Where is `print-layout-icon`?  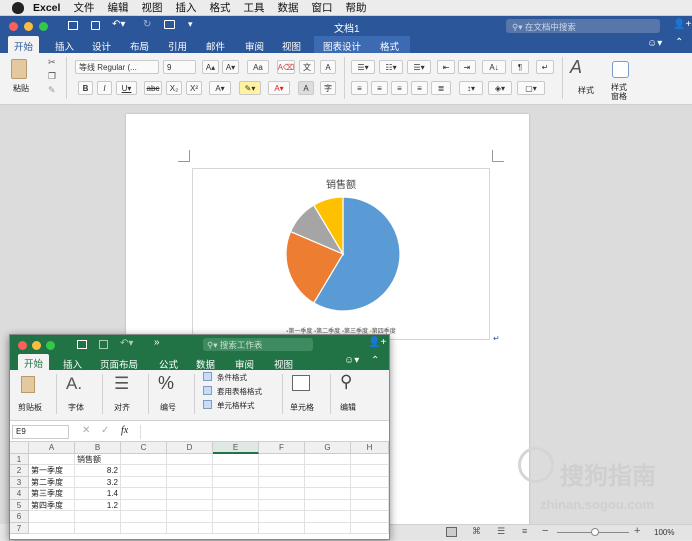 print-layout-icon is located at coordinates (451, 532).